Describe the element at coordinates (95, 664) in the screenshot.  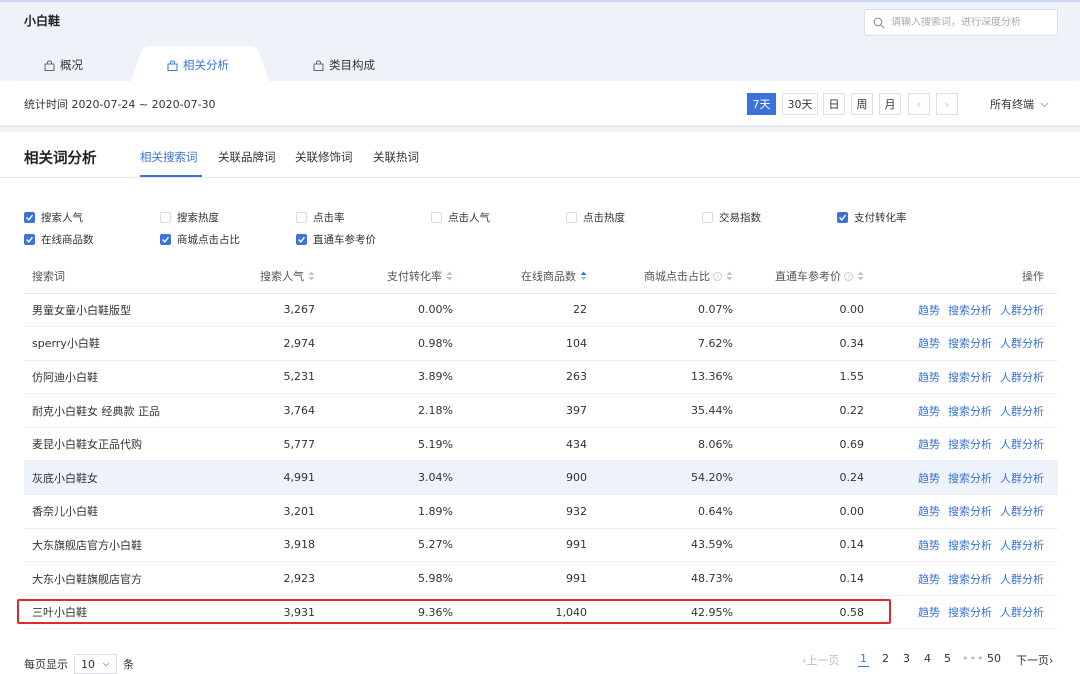
I see `page-size-select: 10` at that location.